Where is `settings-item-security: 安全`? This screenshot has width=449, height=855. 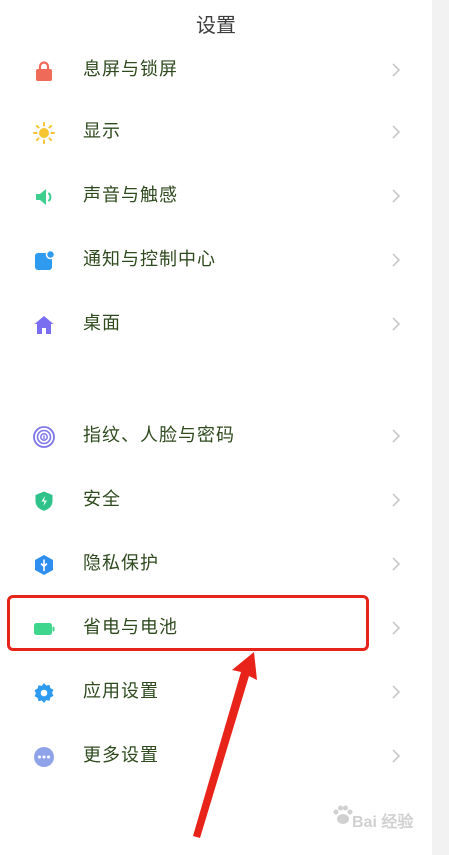 settings-item-security: 安全 is located at coordinates (216, 500).